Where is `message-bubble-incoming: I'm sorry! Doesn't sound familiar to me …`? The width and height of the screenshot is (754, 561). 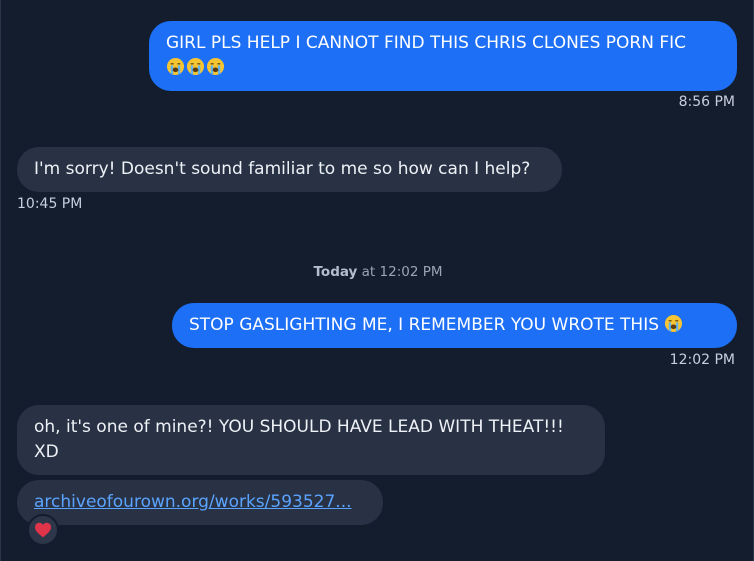
message-bubble-incoming: I'm sorry! Doesn't sound familiar to me … is located at coordinates (289, 169).